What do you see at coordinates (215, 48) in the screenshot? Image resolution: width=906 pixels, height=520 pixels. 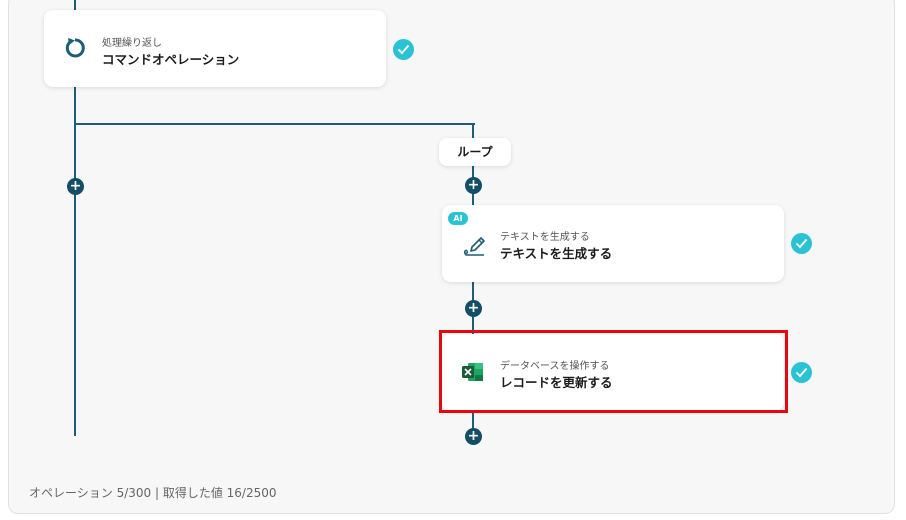 I see `repeat-operation-card: 処理繰り返し コマンドオペレーション` at bounding box center [215, 48].